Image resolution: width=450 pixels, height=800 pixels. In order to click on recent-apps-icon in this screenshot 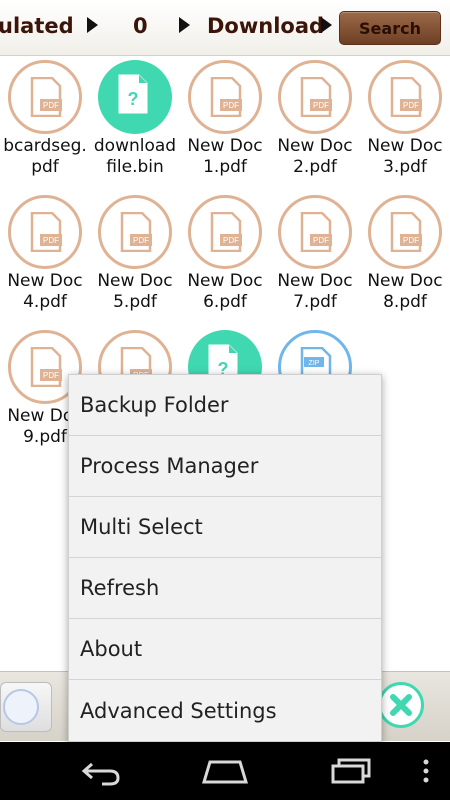, I will do `click(351, 771)`.